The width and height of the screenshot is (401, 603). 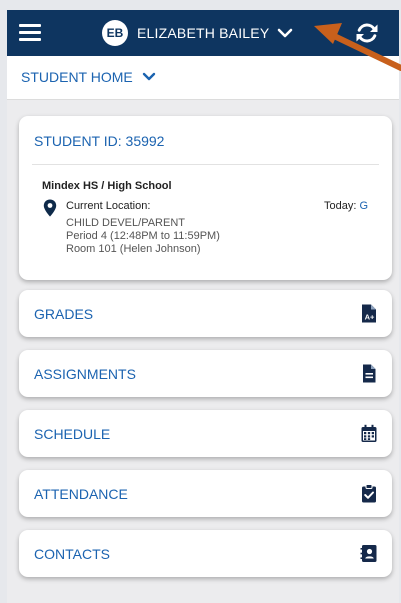 What do you see at coordinates (369, 433) in the screenshot?
I see `calendar-icon` at bounding box center [369, 433].